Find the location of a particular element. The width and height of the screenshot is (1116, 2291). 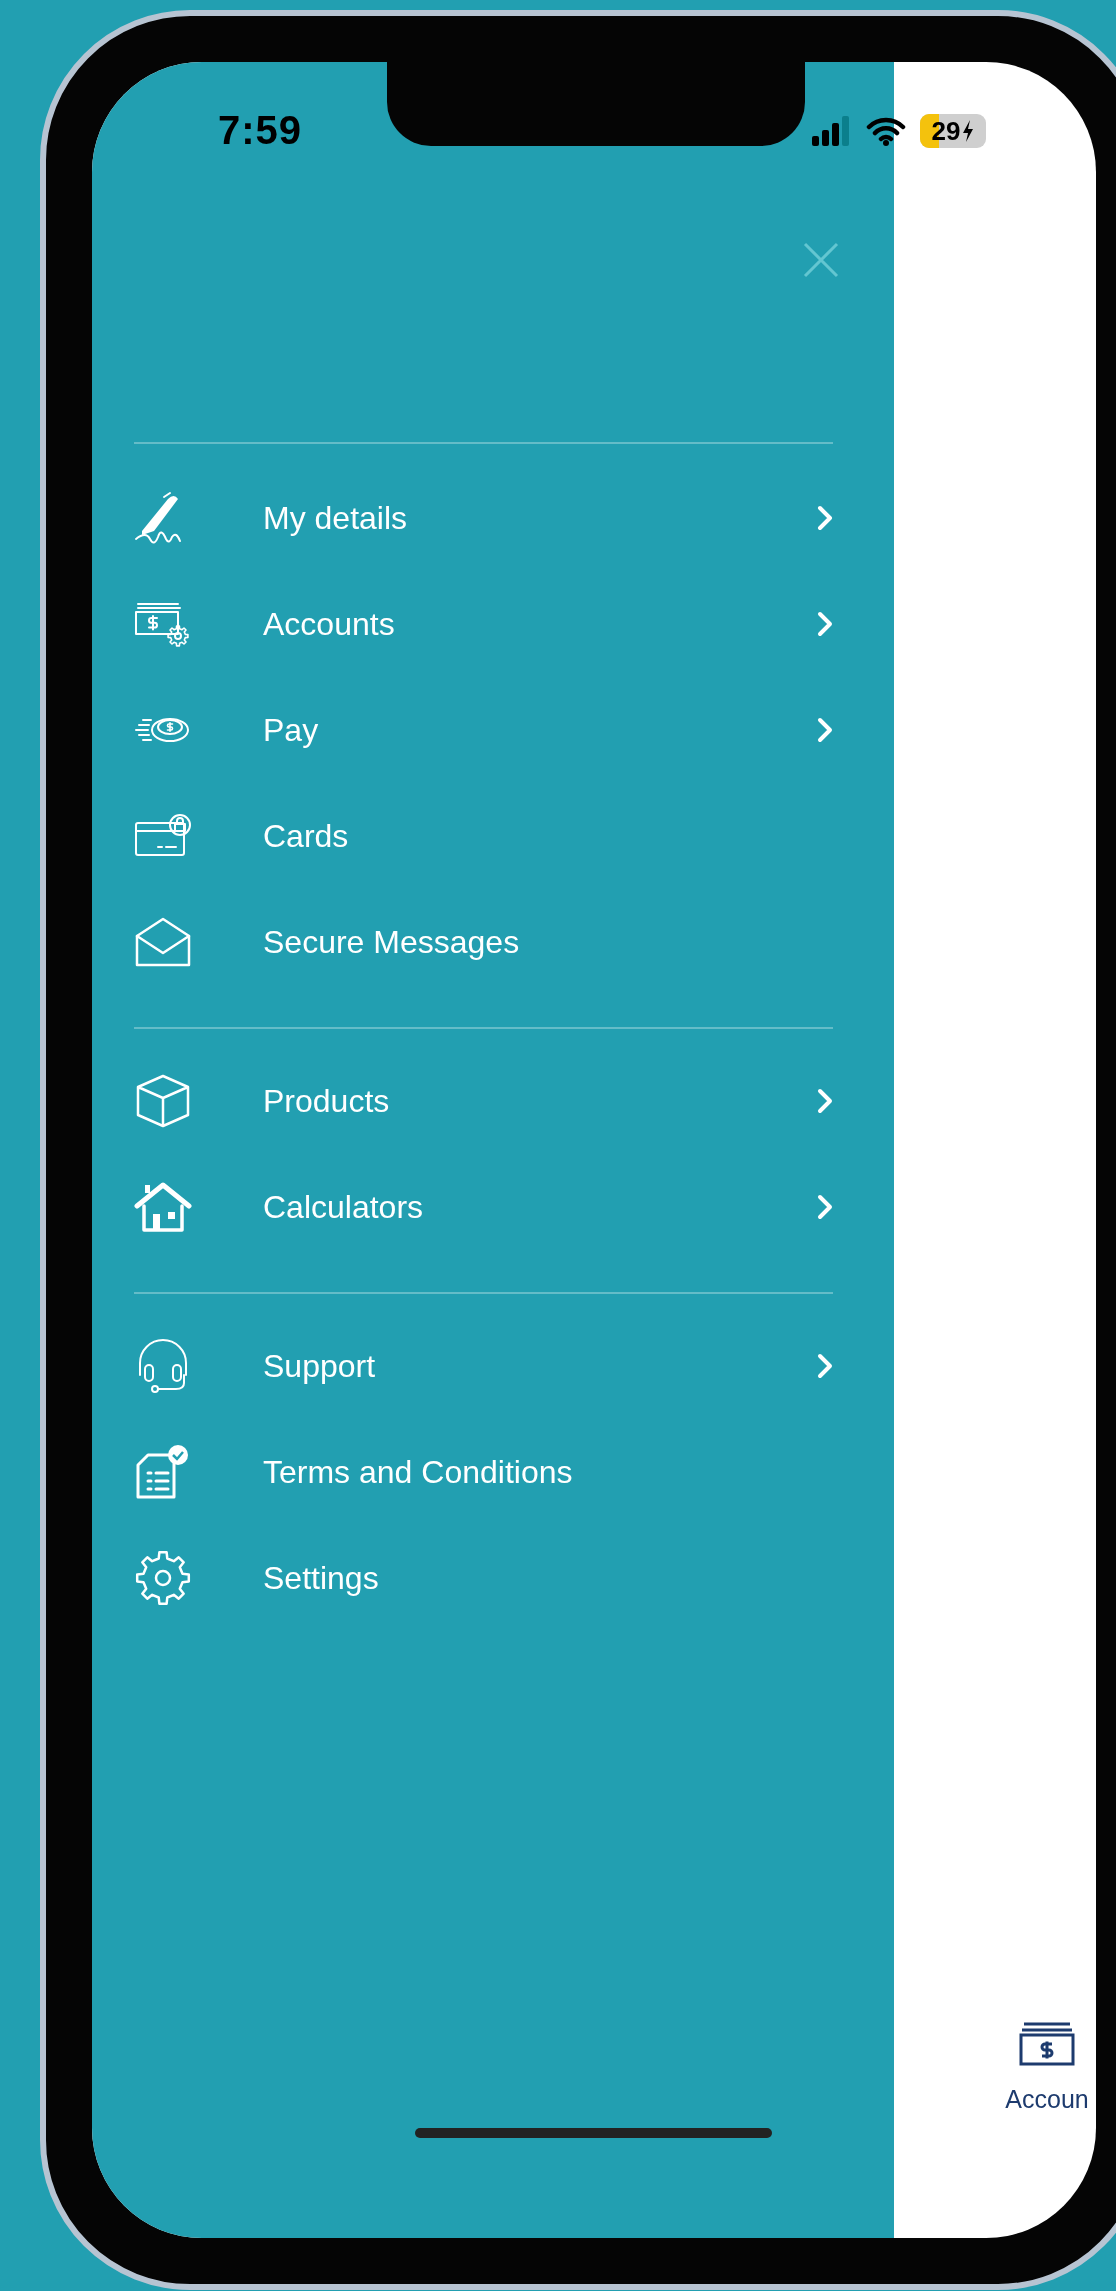

cash-gear-icon is located at coordinates (163, 624).